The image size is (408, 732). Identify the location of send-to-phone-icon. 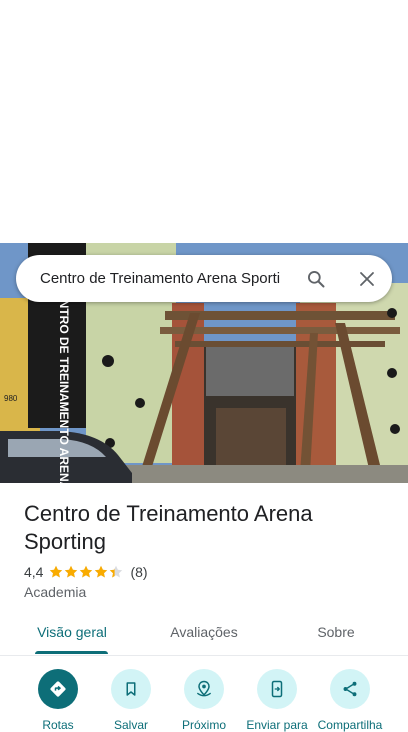
(277, 689).